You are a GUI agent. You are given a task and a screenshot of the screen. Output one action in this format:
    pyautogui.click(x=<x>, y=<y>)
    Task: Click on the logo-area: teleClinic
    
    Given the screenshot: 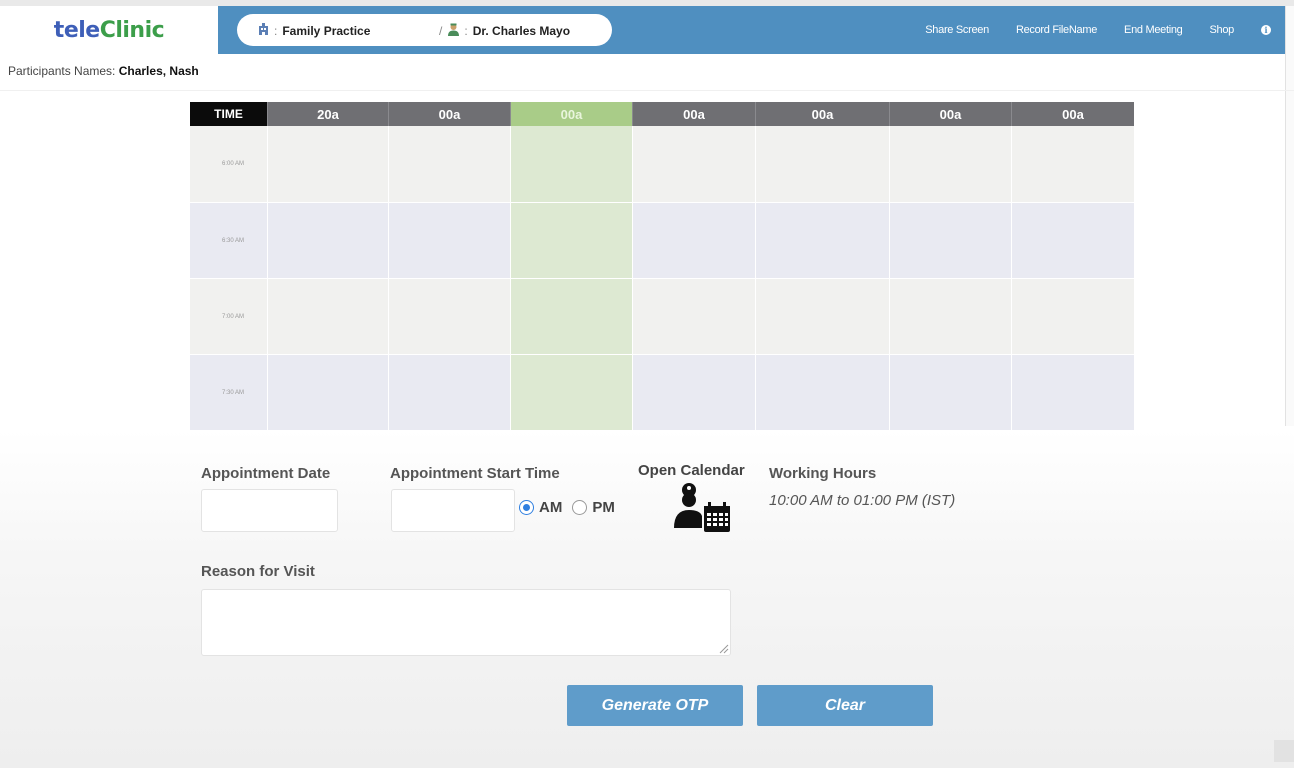 What is the action you would take?
    pyautogui.click(x=109, y=30)
    